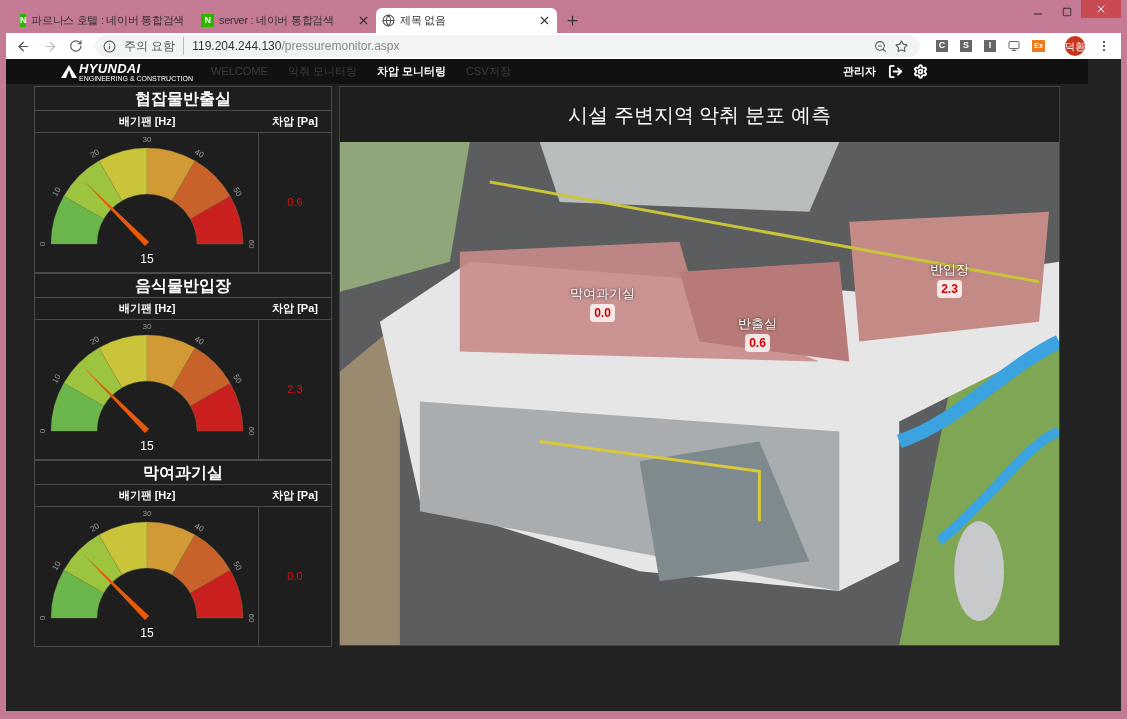  What do you see at coordinates (602, 294) in the screenshot?
I see `area-label: 막여과기실` at bounding box center [602, 294].